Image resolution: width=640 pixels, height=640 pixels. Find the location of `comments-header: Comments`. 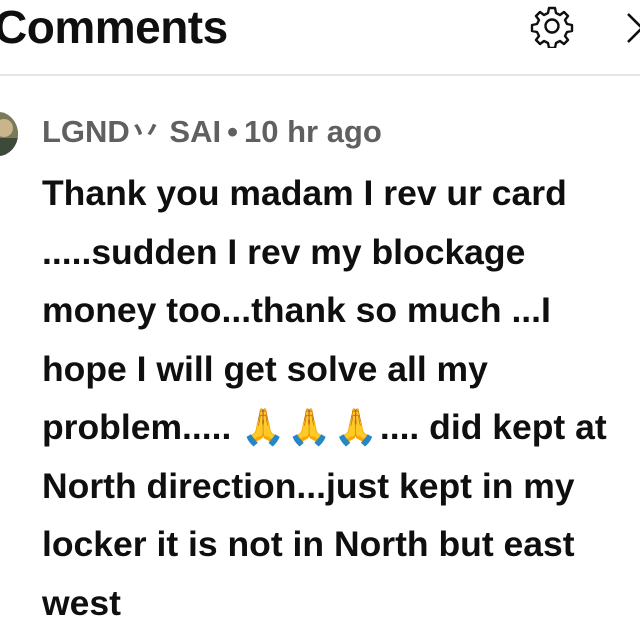

comments-header: Comments is located at coordinates (320, 37).